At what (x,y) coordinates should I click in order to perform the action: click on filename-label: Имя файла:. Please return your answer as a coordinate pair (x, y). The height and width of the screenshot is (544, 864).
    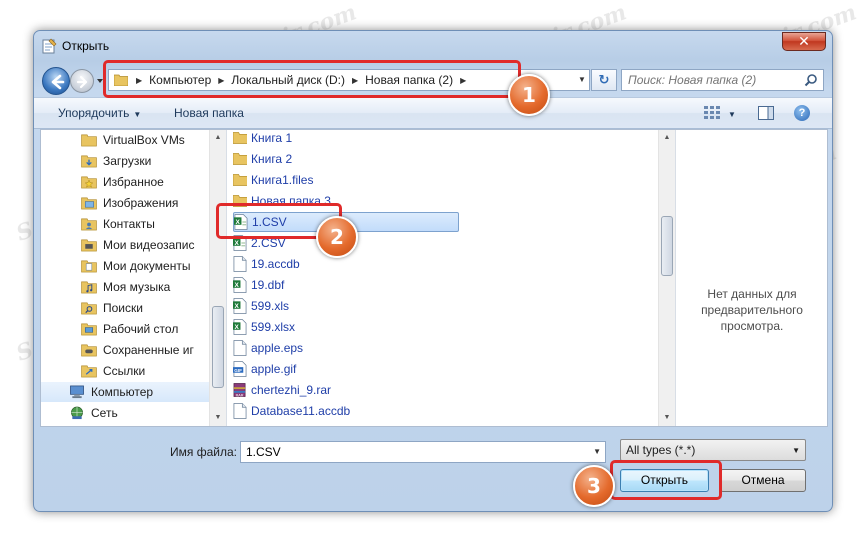
    Looking at the image, I should click on (203, 452).